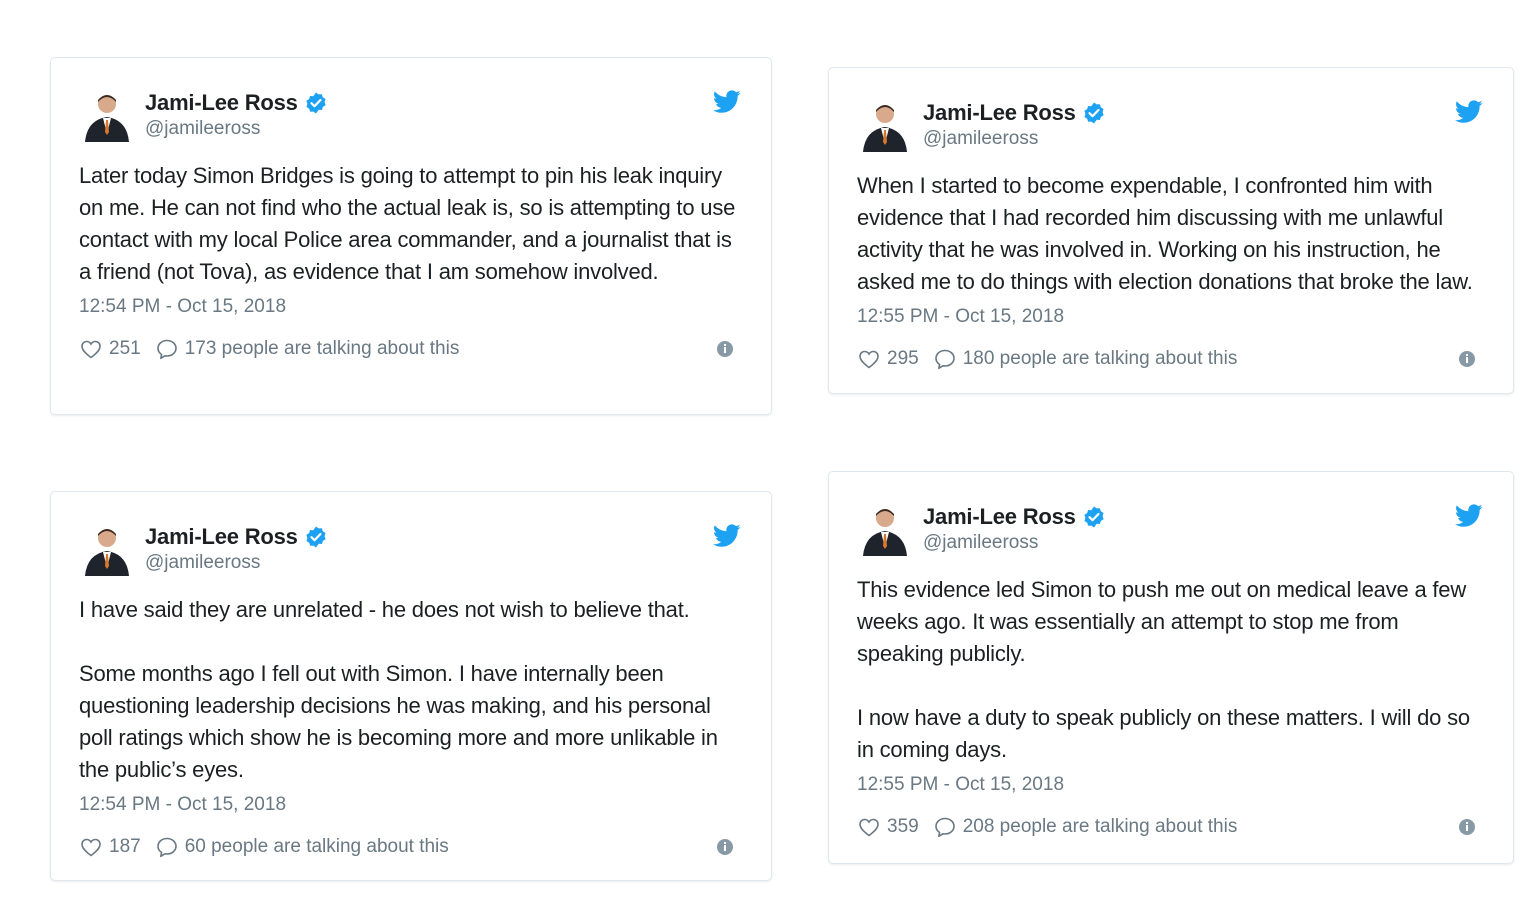 The image size is (1536, 920). I want to click on like-count: 295, so click(903, 359).